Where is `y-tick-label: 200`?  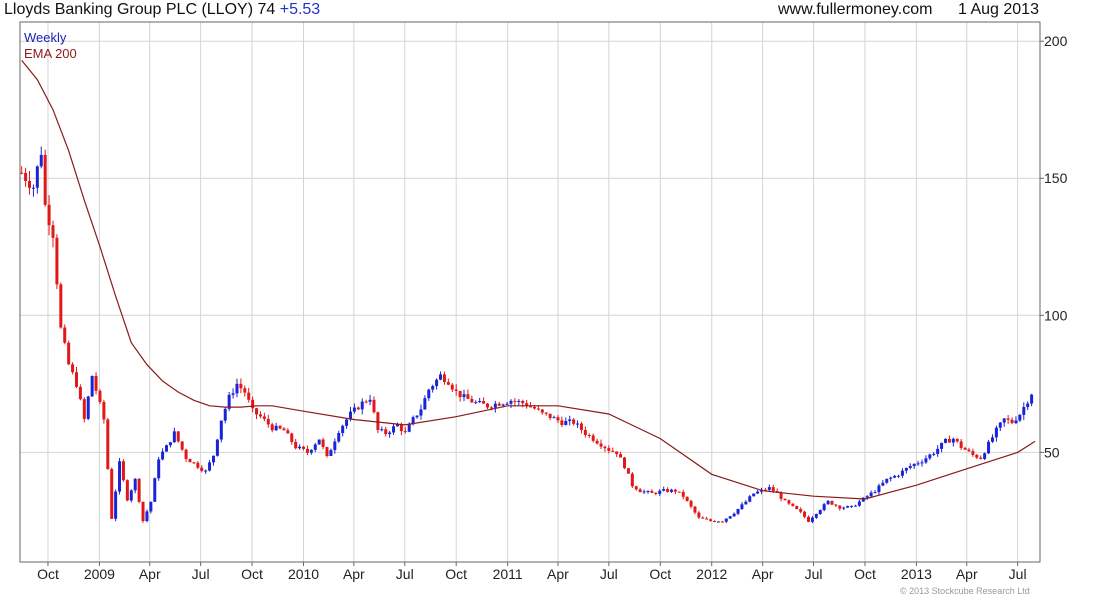 y-tick-label: 200 is located at coordinates (1056, 41).